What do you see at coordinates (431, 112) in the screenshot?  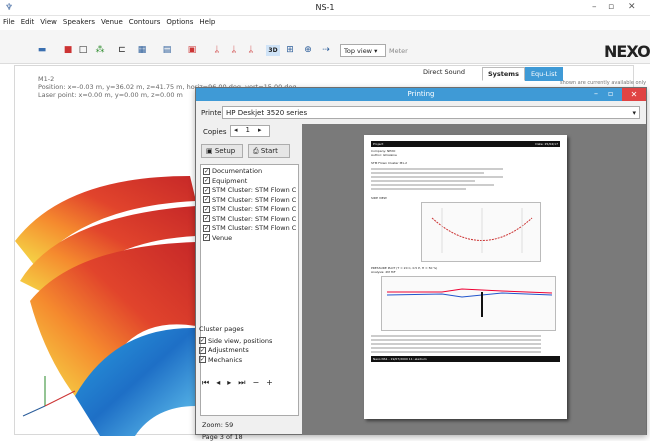 I see `printer-select: HP Deskjet 3520 series ▾` at bounding box center [431, 112].